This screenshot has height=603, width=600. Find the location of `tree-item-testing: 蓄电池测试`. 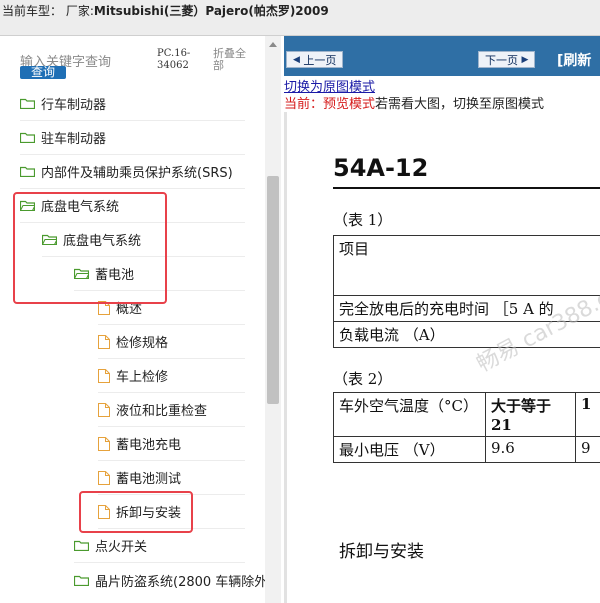

tree-item-testing: 蓄电池测试 is located at coordinates (171, 478).